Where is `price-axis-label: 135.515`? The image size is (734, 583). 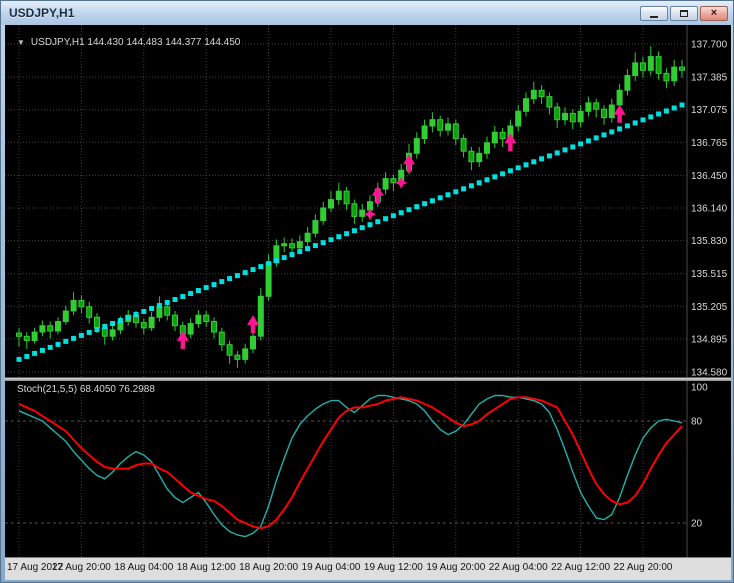 price-axis-label: 135.515 is located at coordinates (709, 274).